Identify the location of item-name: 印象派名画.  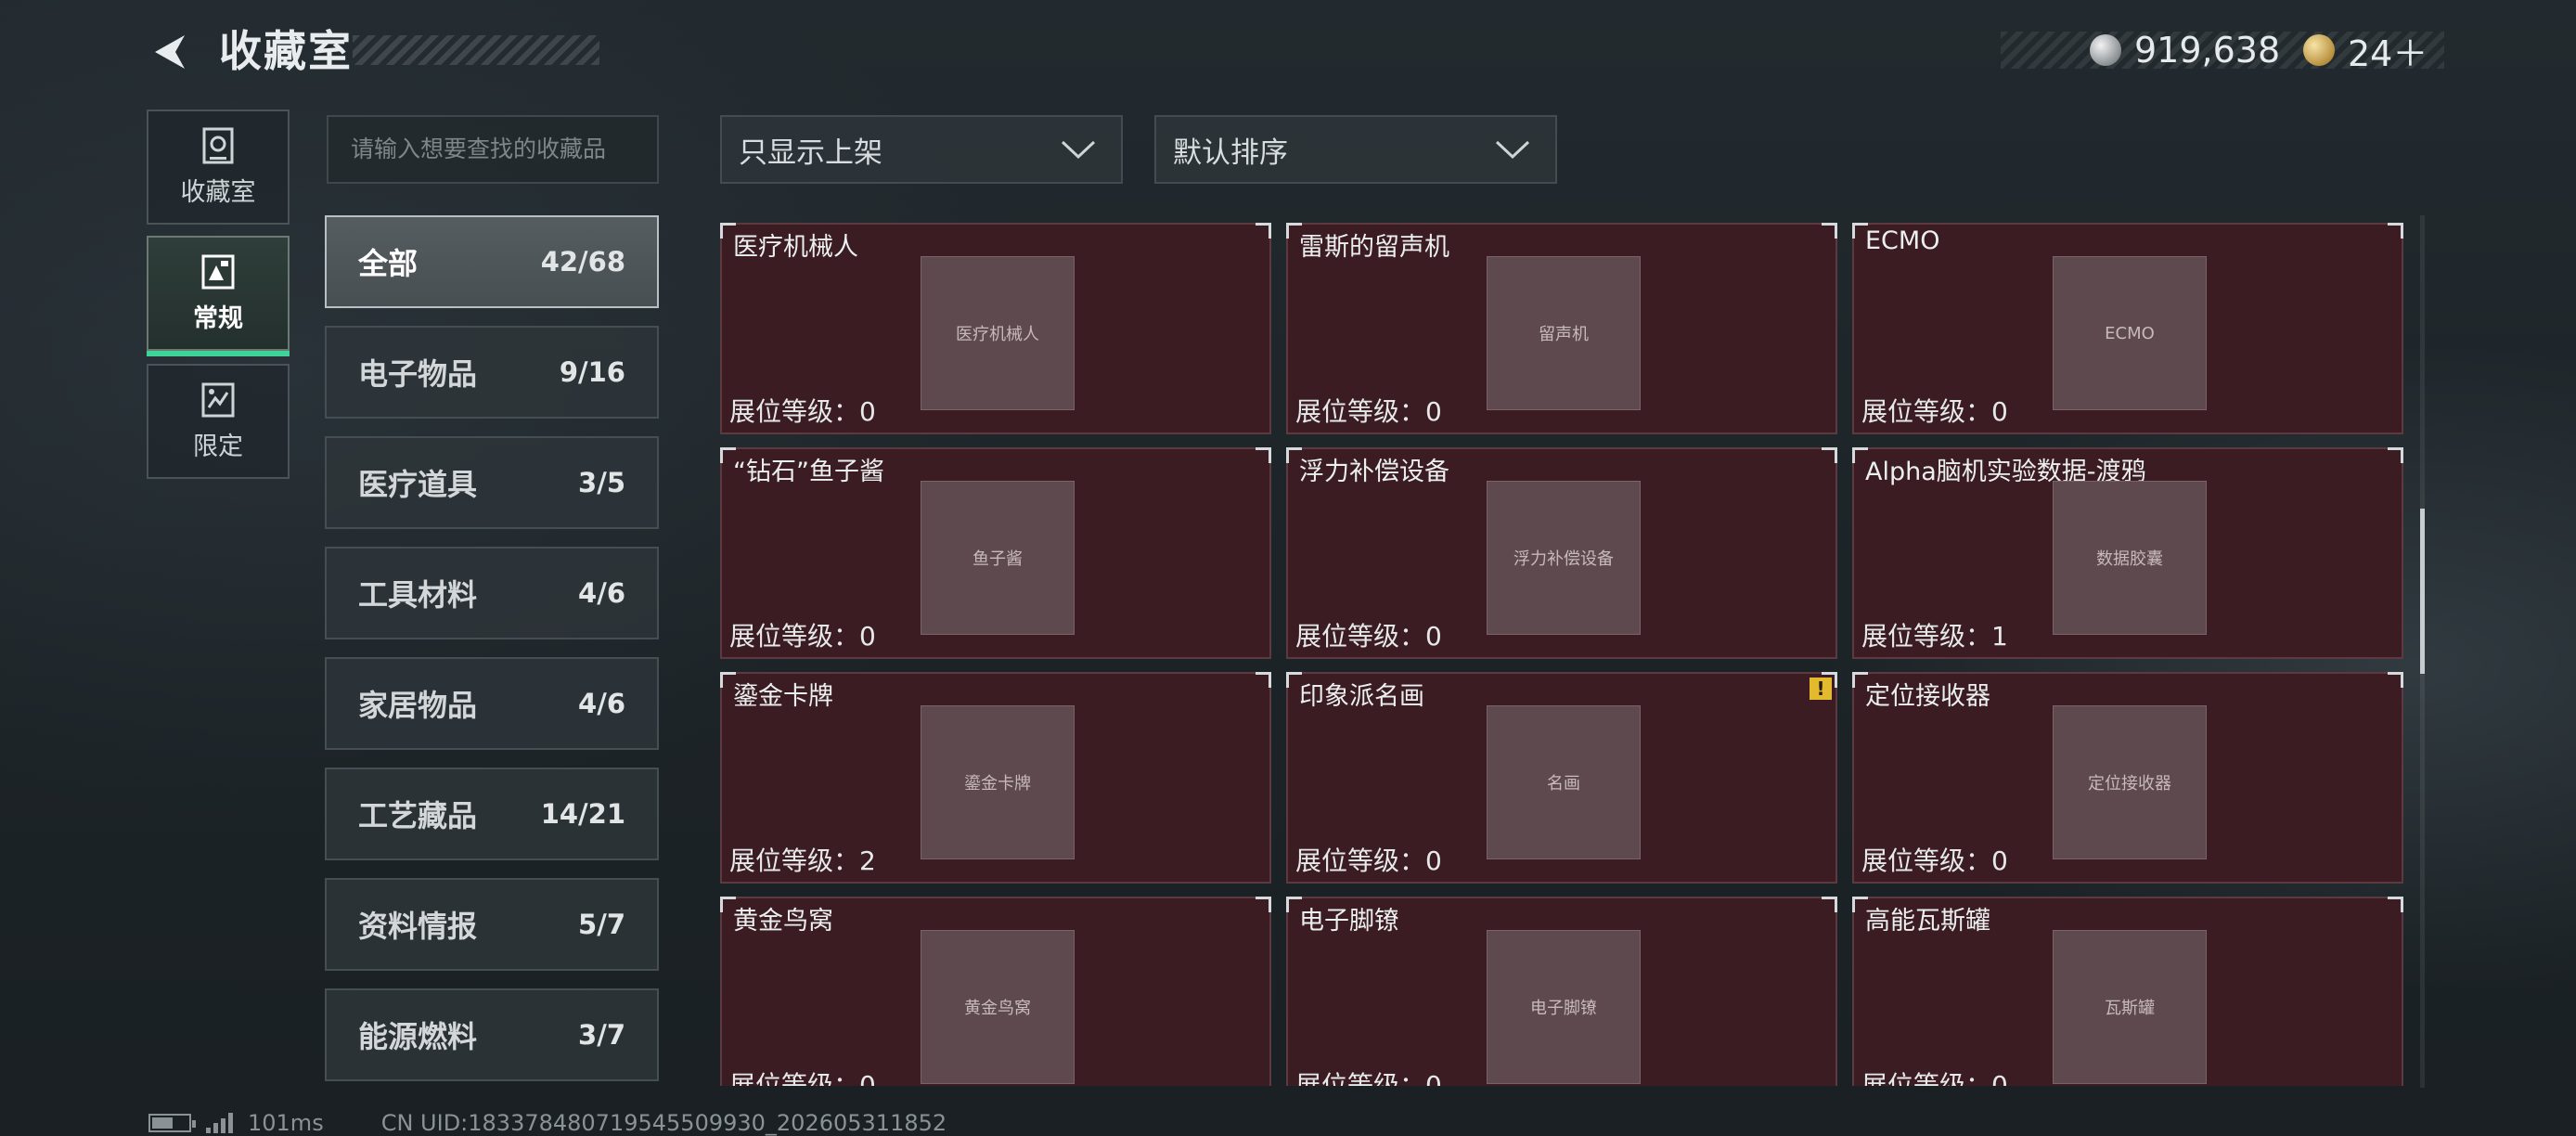
(1361, 696).